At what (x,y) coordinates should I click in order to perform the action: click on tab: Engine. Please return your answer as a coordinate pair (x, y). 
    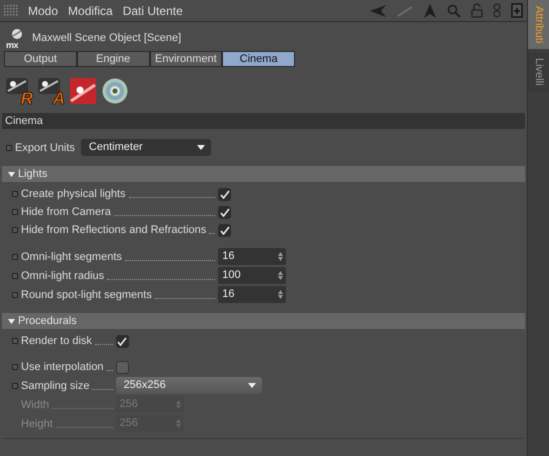
    Looking at the image, I should click on (113, 59).